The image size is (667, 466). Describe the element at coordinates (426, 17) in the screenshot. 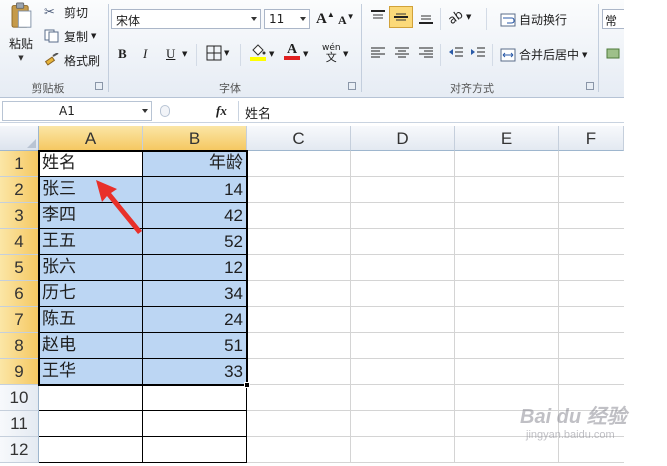

I see `align-bottom-button` at that location.